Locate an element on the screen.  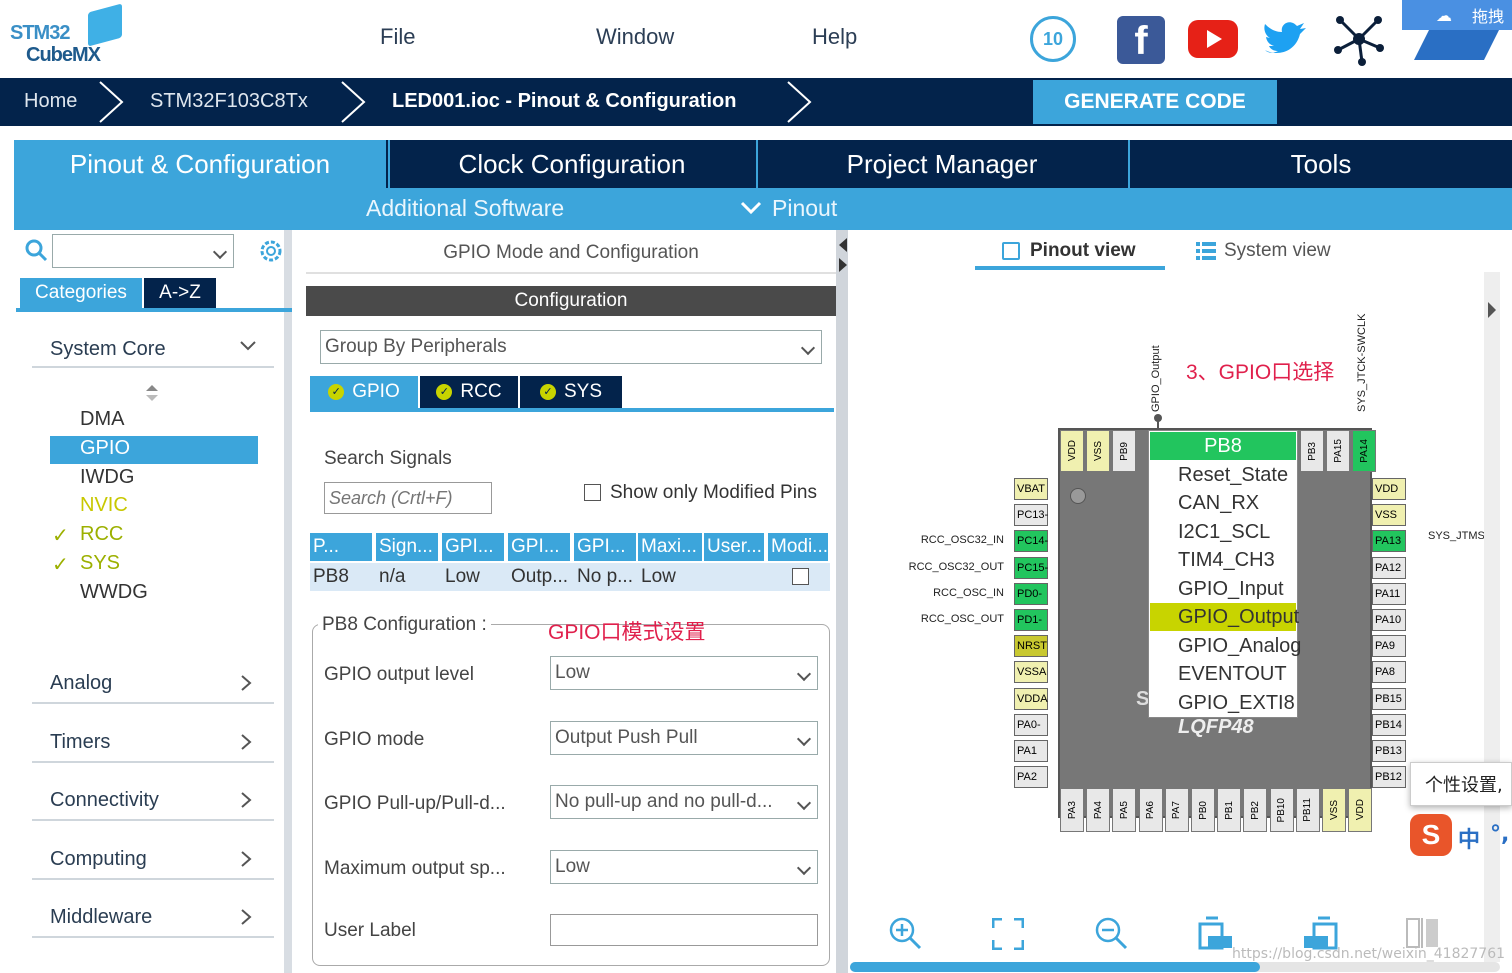
field-select-0: Low is located at coordinates (684, 673).